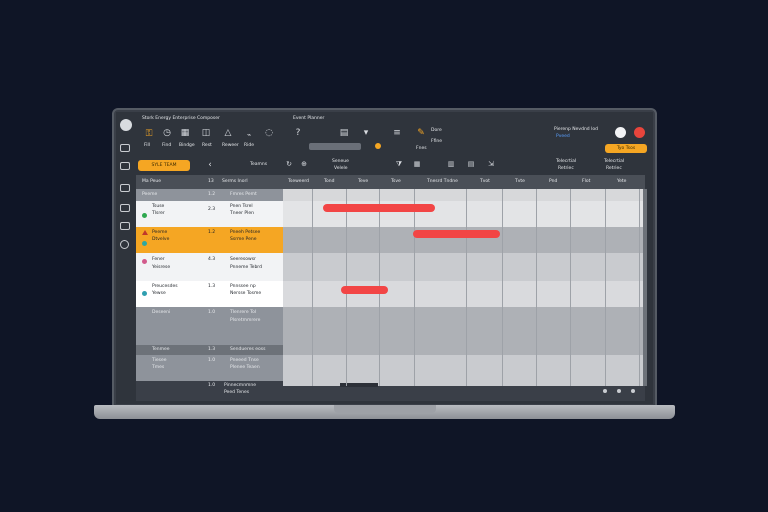 The image size is (768, 512). Describe the element at coordinates (125, 148) in the screenshot. I see `home-icon` at that location.